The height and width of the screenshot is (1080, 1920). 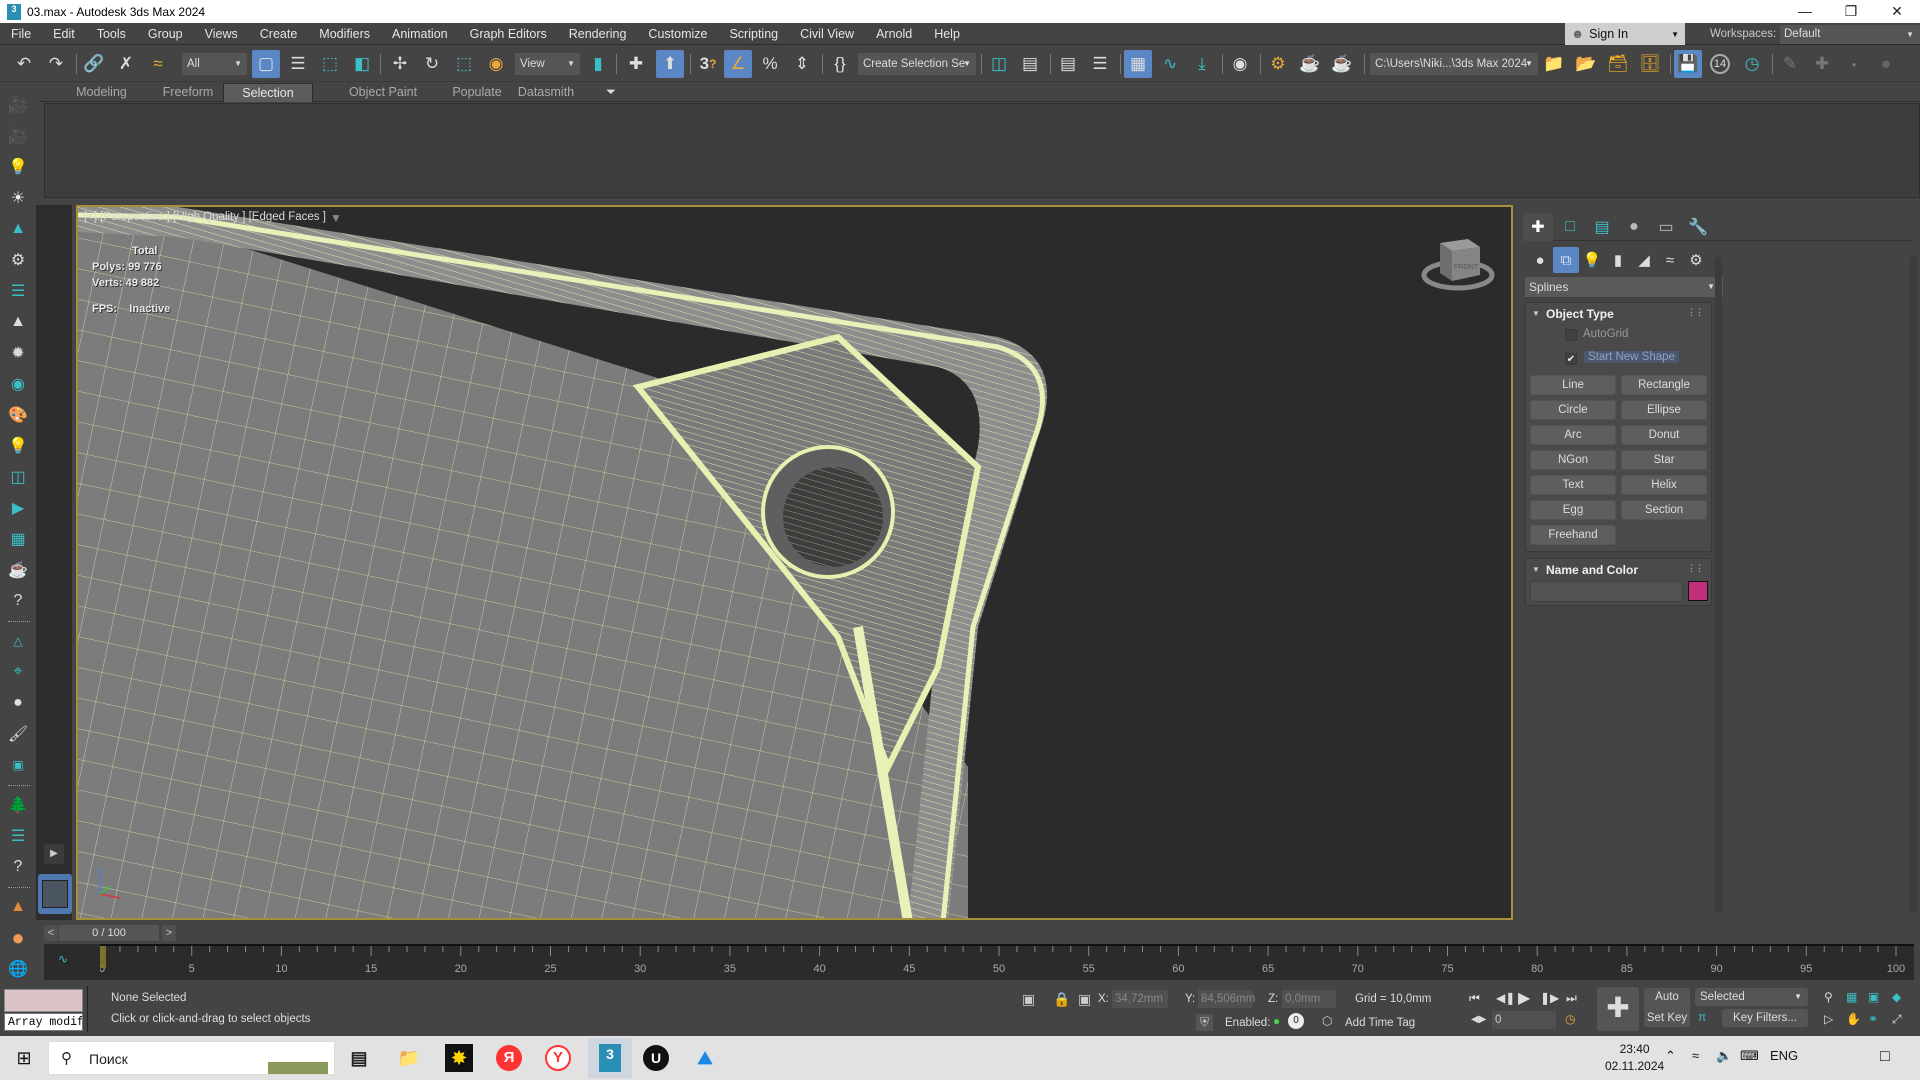 I want to click on start-new-shape-checkbox: ✔, so click(x=1571, y=359).